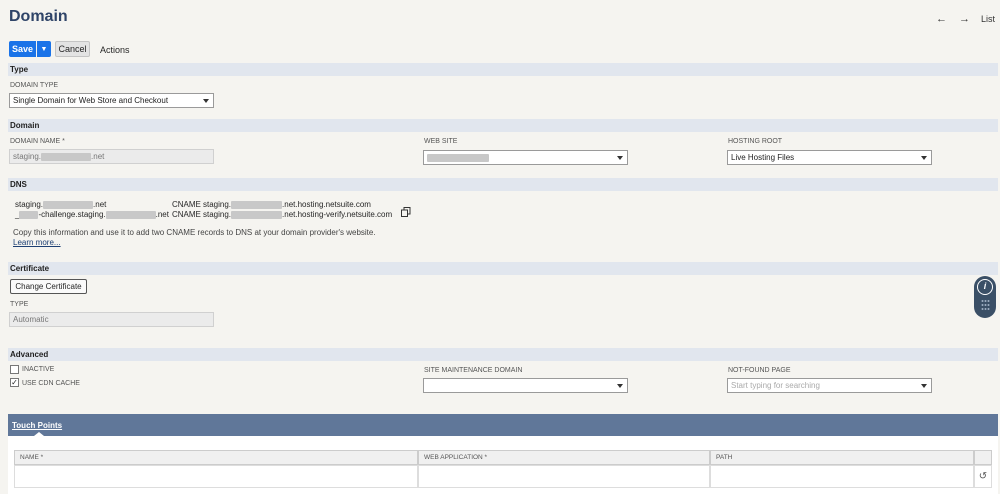 This screenshot has height=494, width=1000. I want to click on undo-icon: ↺, so click(983, 476).